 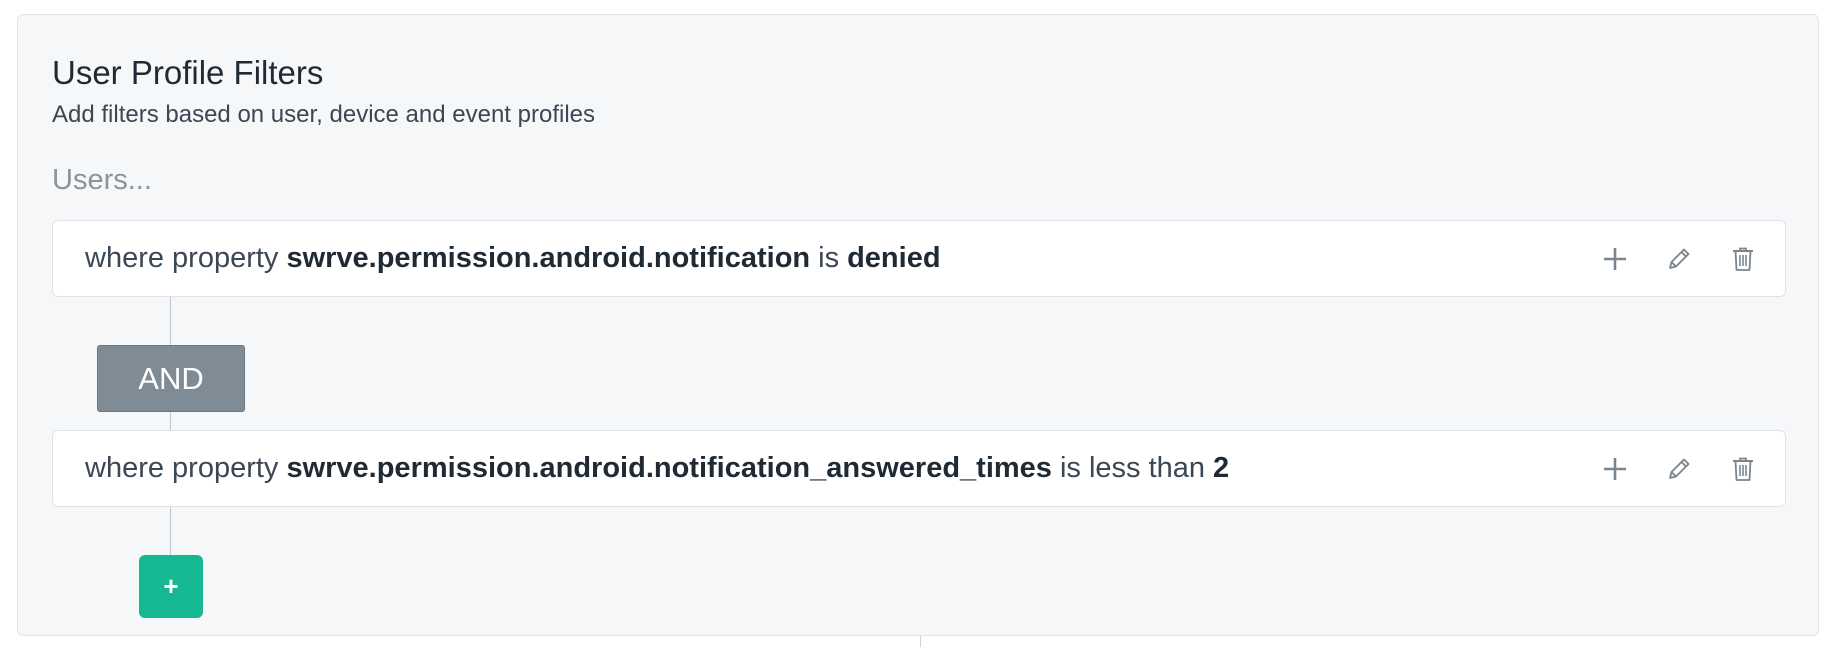 What do you see at coordinates (548, 258) in the screenshot?
I see `rule-1-property: swrve.permission.android.notification` at bounding box center [548, 258].